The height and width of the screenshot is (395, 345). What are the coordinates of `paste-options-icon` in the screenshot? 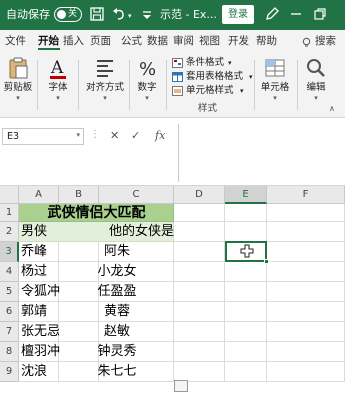 It's located at (181, 386).